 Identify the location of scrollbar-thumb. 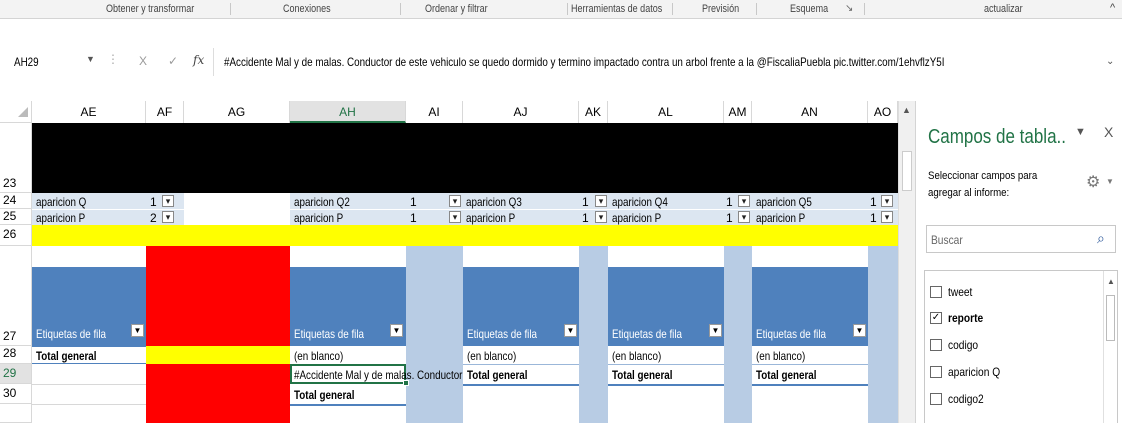
(907, 171).